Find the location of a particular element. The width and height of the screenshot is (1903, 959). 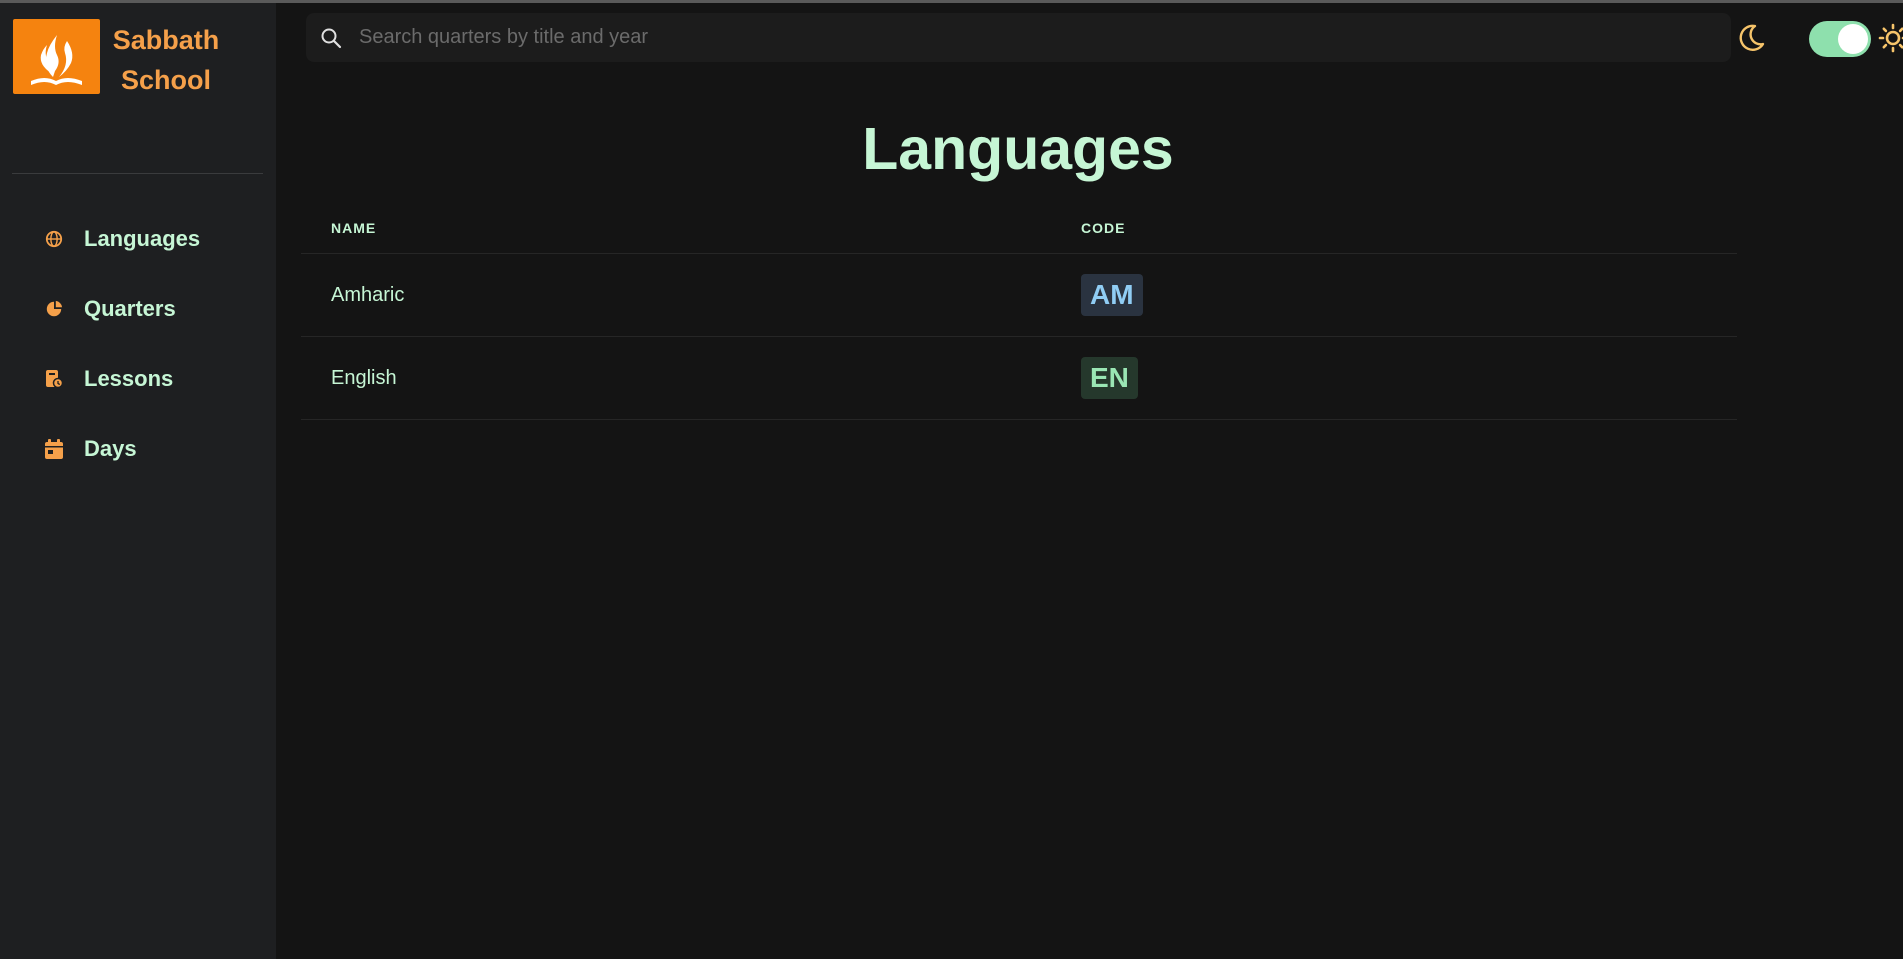

table-row: English EN is located at coordinates (1019, 378).